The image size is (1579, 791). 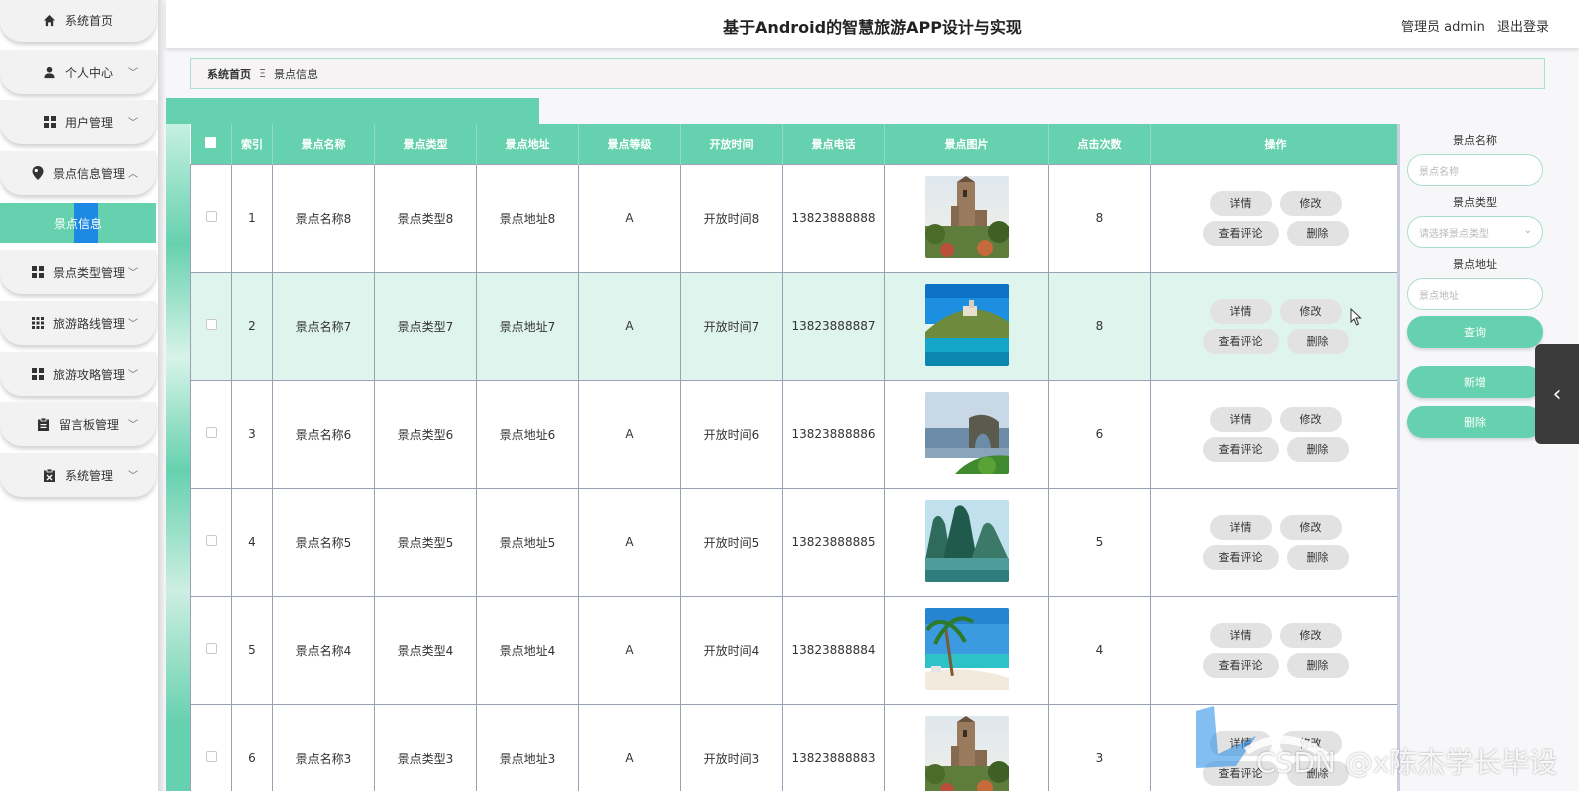 What do you see at coordinates (527, 747) in the screenshot?
I see `address-cell: 景点地址3` at bounding box center [527, 747].